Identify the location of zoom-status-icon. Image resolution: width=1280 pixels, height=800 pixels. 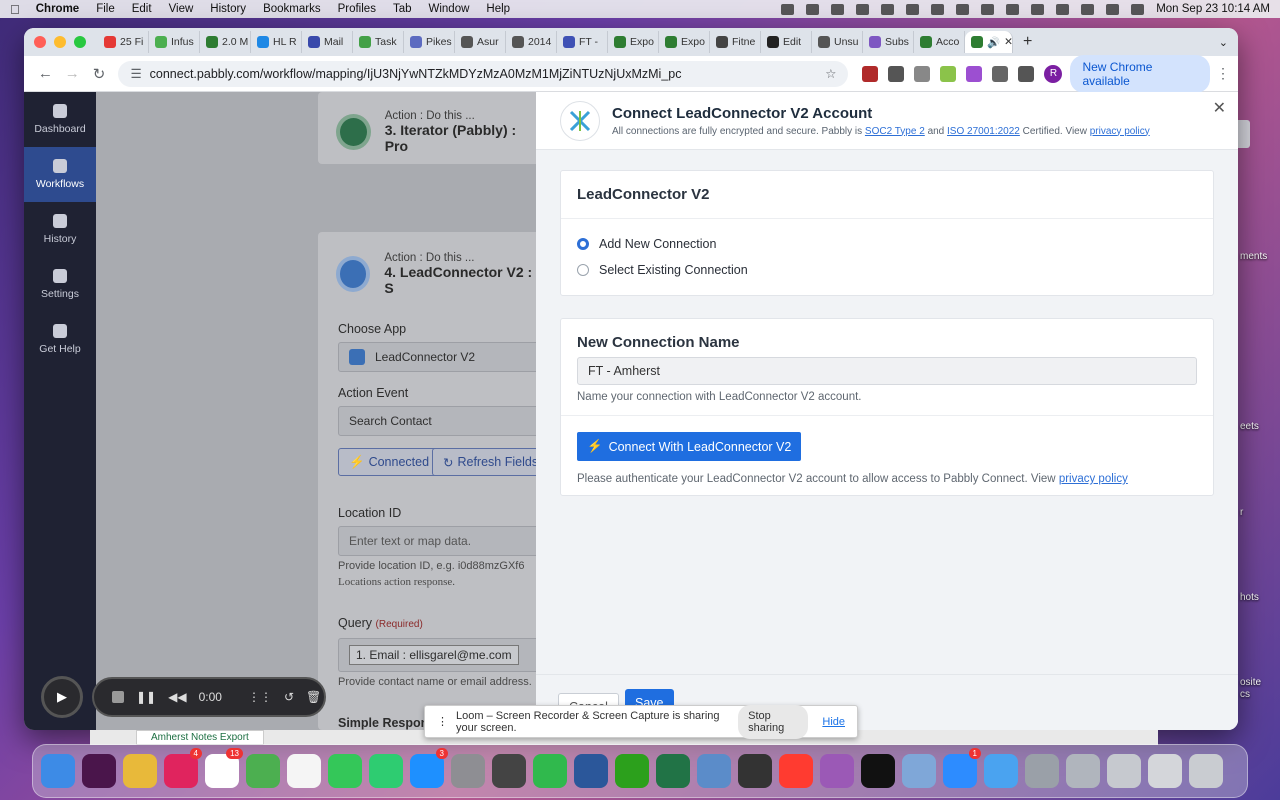
(838, 9).